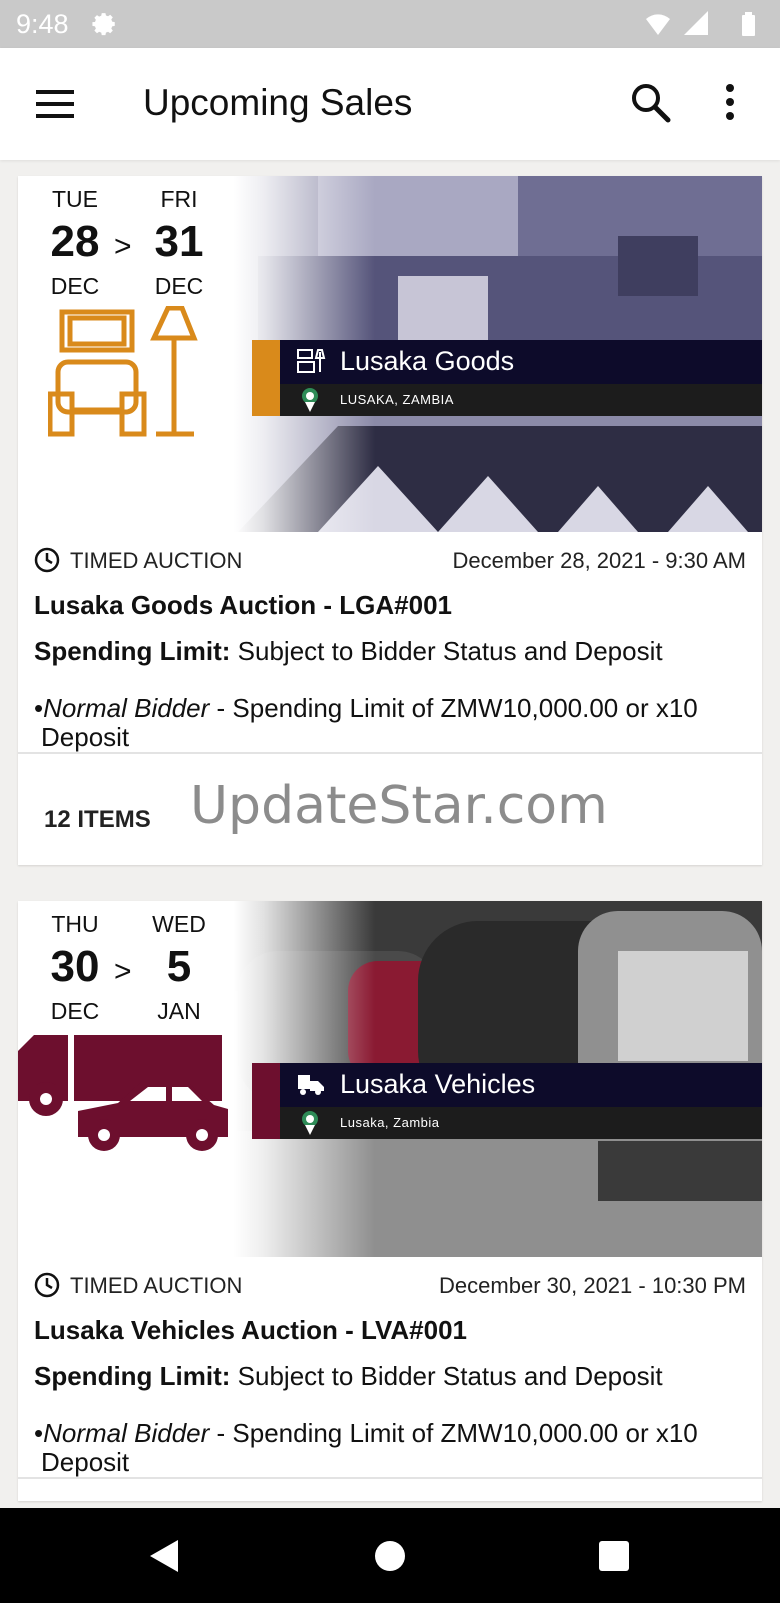 Image resolution: width=780 pixels, height=1603 pixels. What do you see at coordinates (651, 103) in the screenshot?
I see `search-icon` at bounding box center [651, 103].